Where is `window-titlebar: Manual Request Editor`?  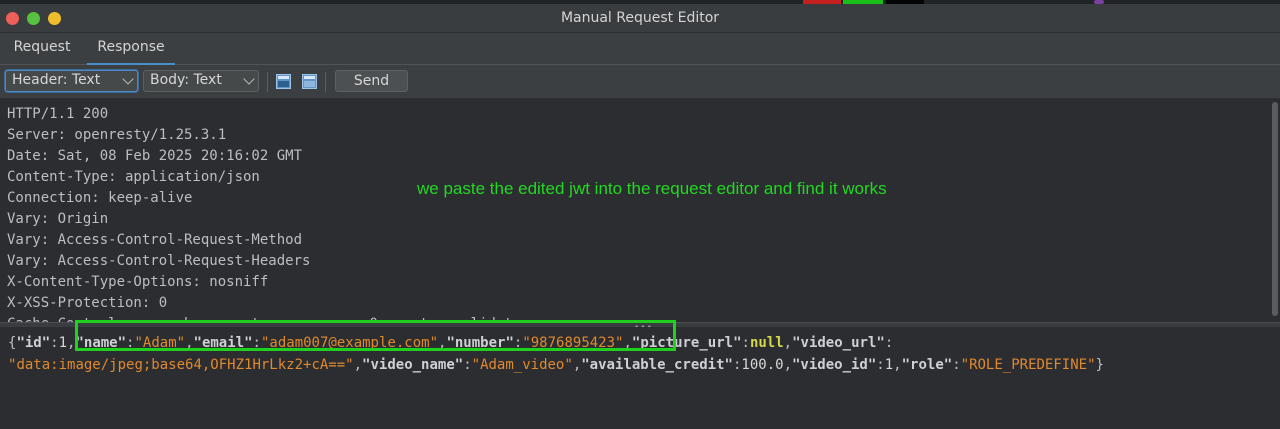
window-titlebar: Manual Request Editor is located at coordinates (640, 18).